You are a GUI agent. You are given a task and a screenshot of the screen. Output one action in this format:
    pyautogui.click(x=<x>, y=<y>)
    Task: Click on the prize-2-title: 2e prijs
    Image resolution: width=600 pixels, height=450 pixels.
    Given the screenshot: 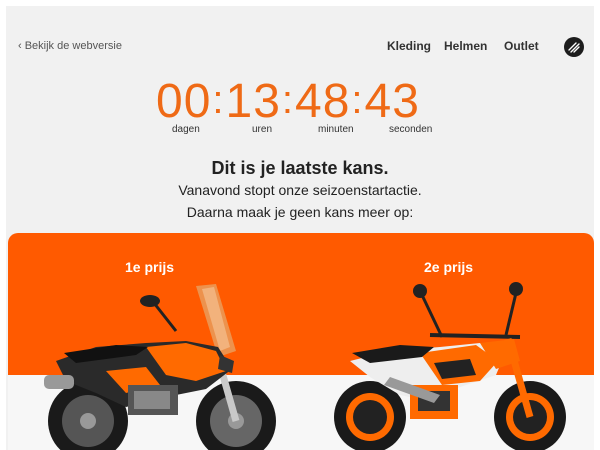 What is the action you would take?
    pyautogui.click(x=449, y=267)
    